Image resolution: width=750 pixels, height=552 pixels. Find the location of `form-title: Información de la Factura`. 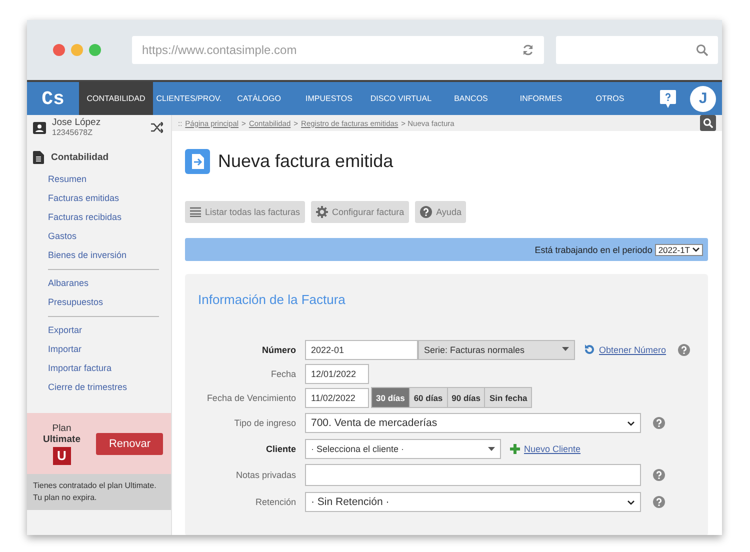

form-title: Información de la Factura is located at coordinates (272, 299).